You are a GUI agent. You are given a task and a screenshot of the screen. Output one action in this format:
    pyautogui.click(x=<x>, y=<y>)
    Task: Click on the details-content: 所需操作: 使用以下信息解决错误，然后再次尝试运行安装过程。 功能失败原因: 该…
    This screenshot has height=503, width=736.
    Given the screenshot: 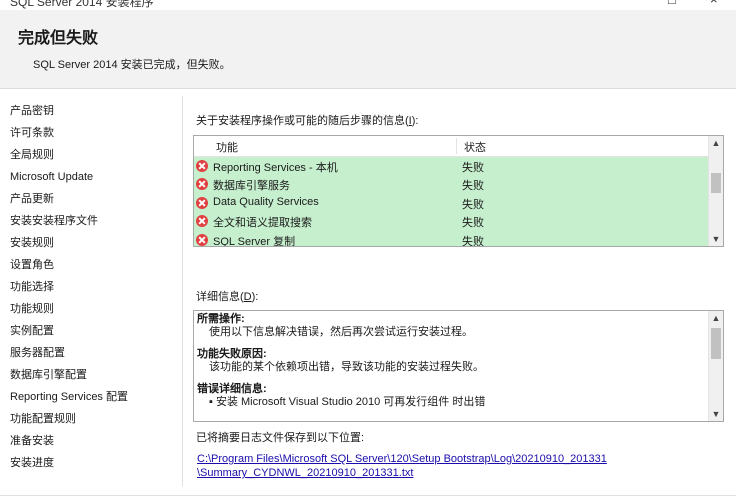 What is the action you would take?
    pyautogui.click(x=451, y=361)
    